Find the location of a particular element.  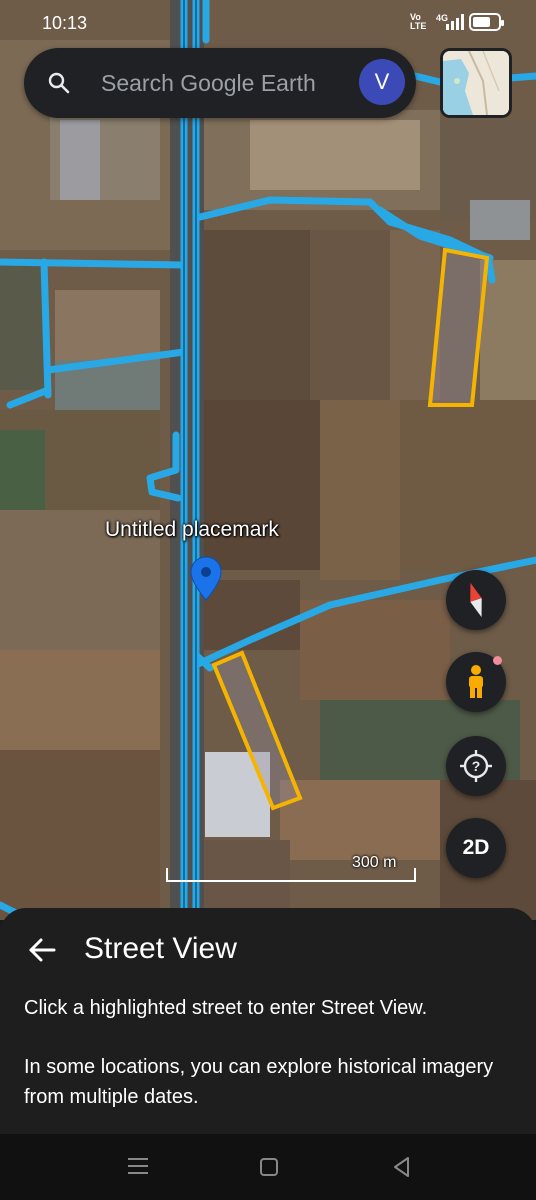

map-layer-thumbnail-button is located at coordinates (476, 83).